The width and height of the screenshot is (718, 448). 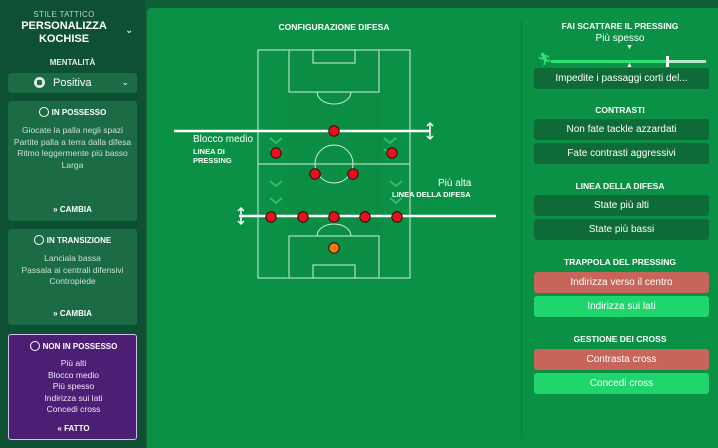 I want to click on phase-item: Partite palla a terra dalla difesa, so click(x=72, y=141).